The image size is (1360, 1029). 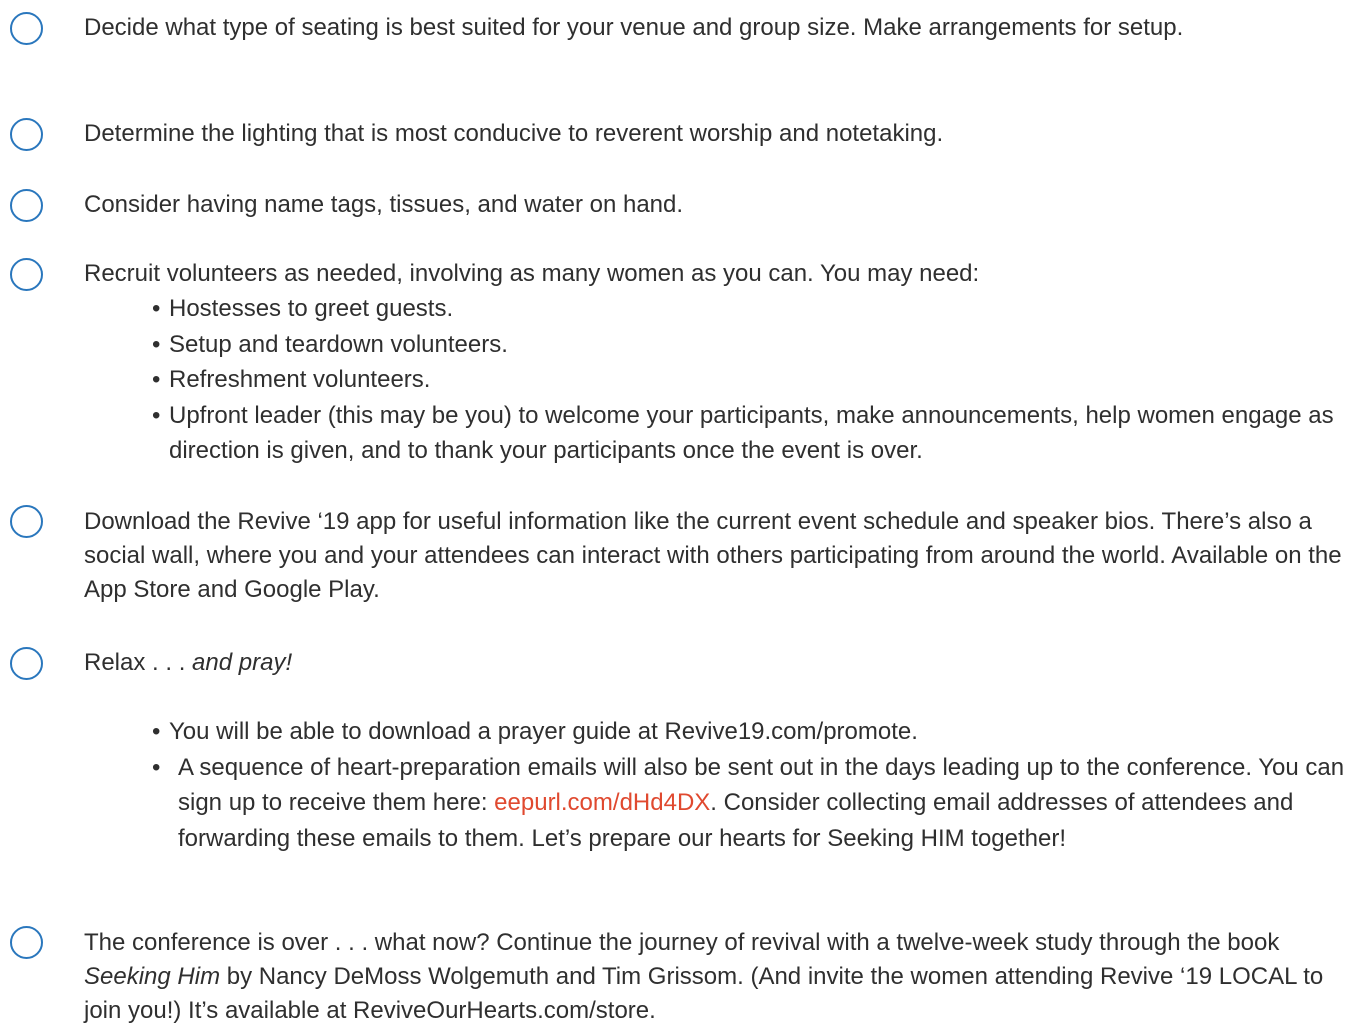 What do you see at coordinates (719, 663) in the screenshot?
I see `item-text: Relax . . . and pray!` at bounding box center [719, 663].